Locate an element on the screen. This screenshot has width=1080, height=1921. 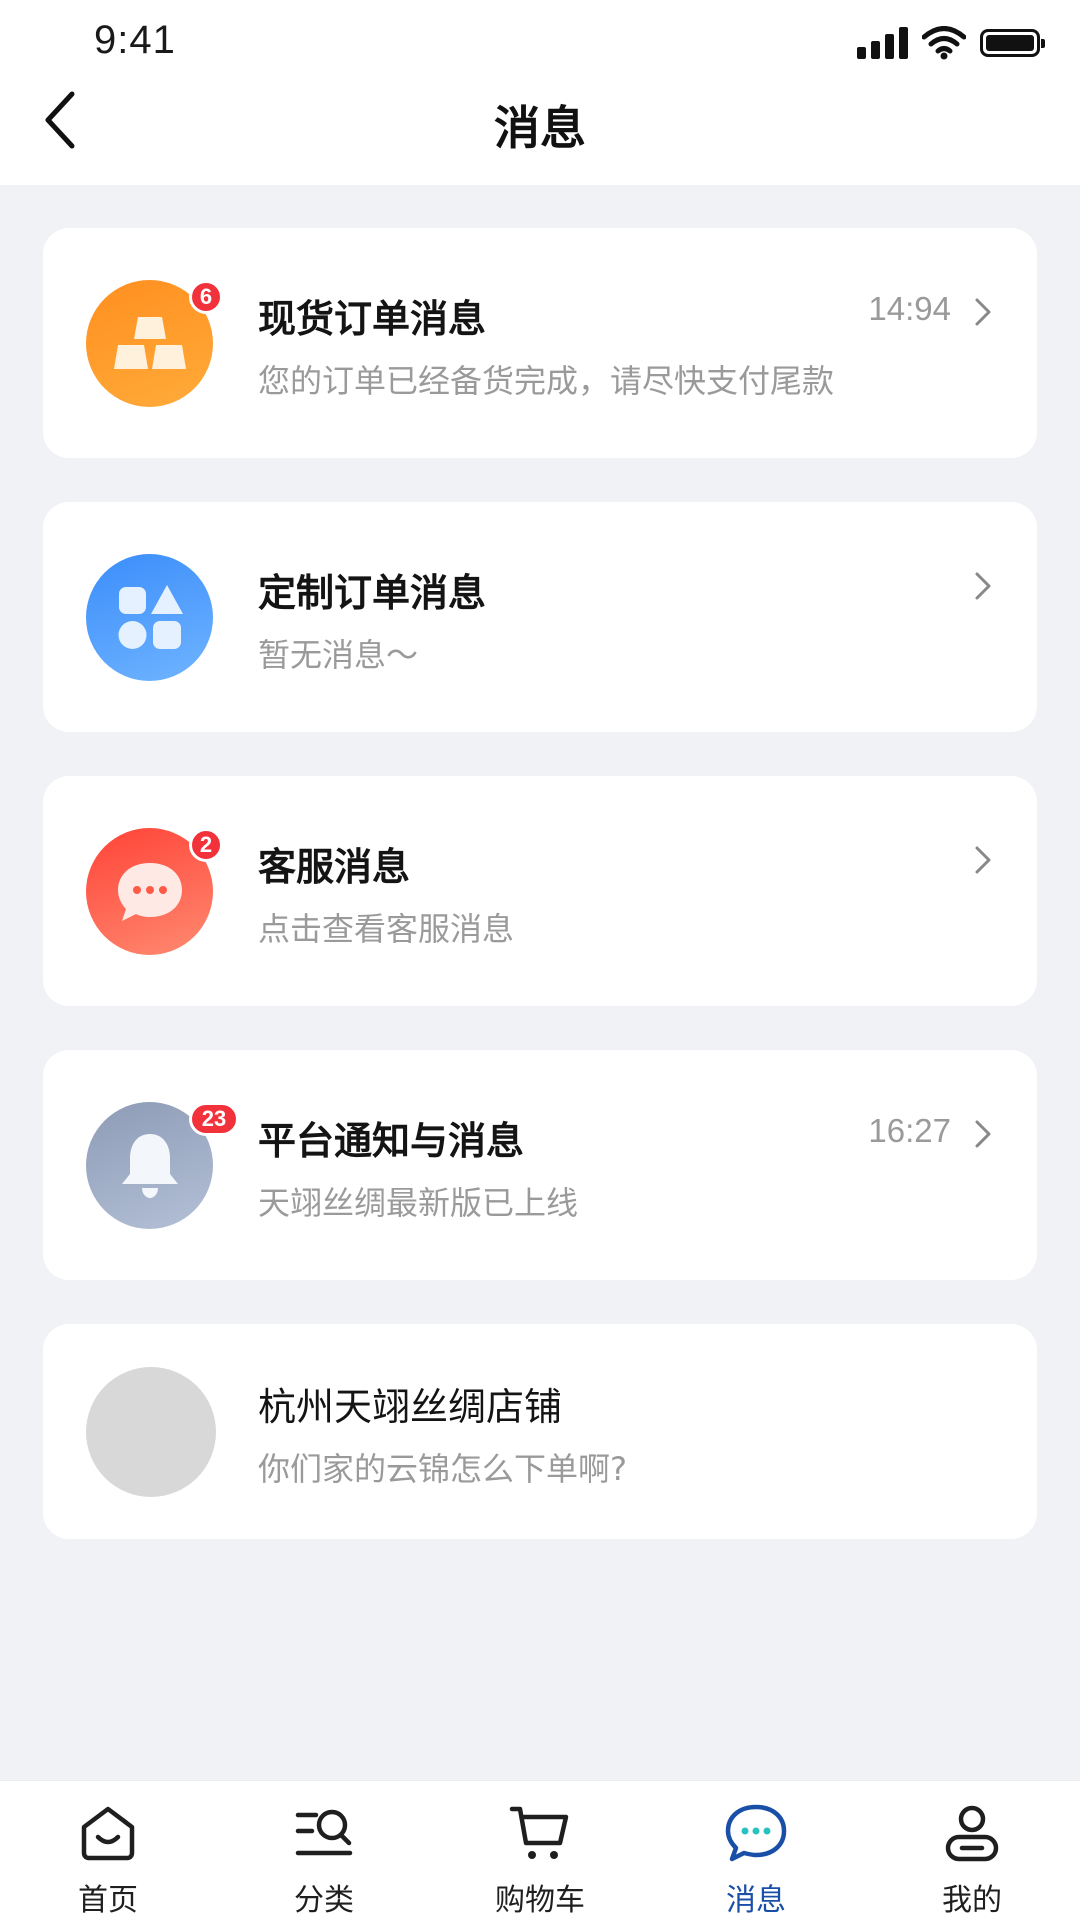
top-bar: 9:41 消息 is located at coordinates (540, 92).